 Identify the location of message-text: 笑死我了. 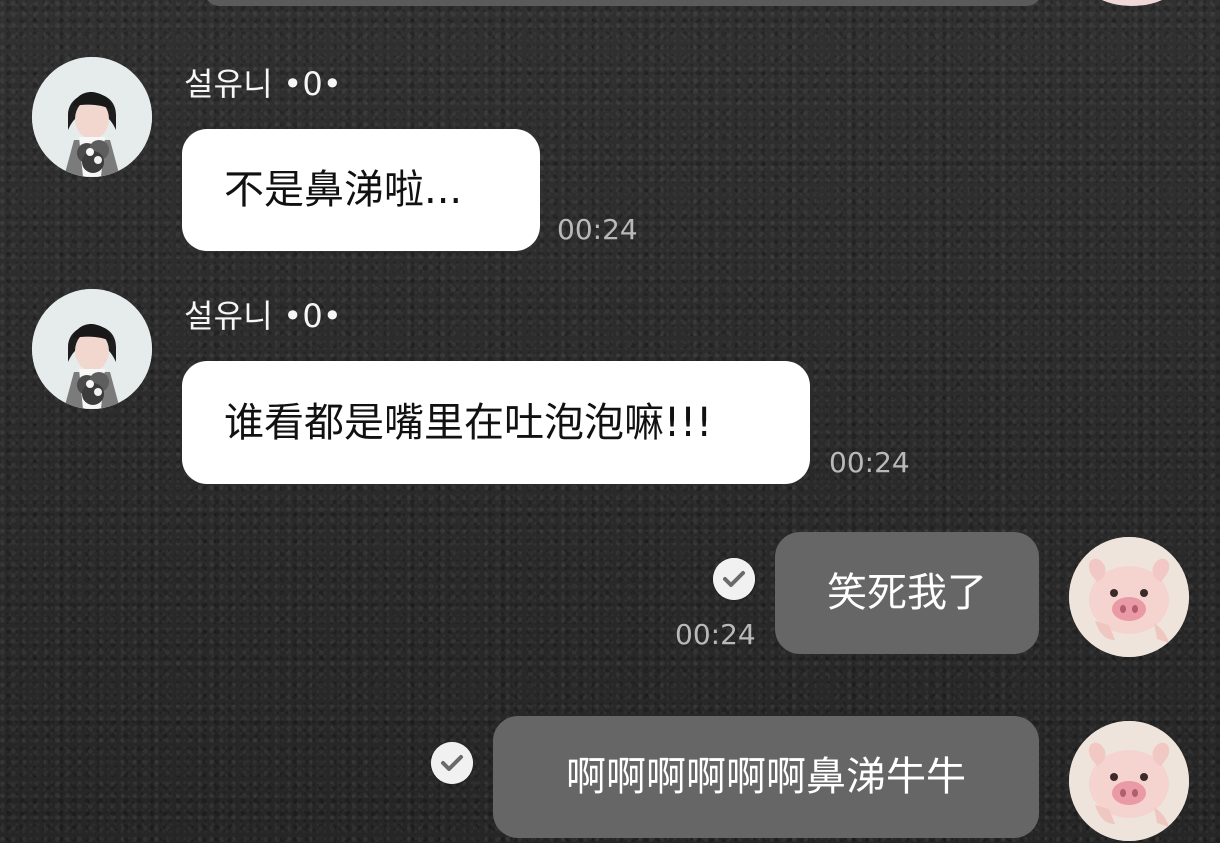
(907, 593).